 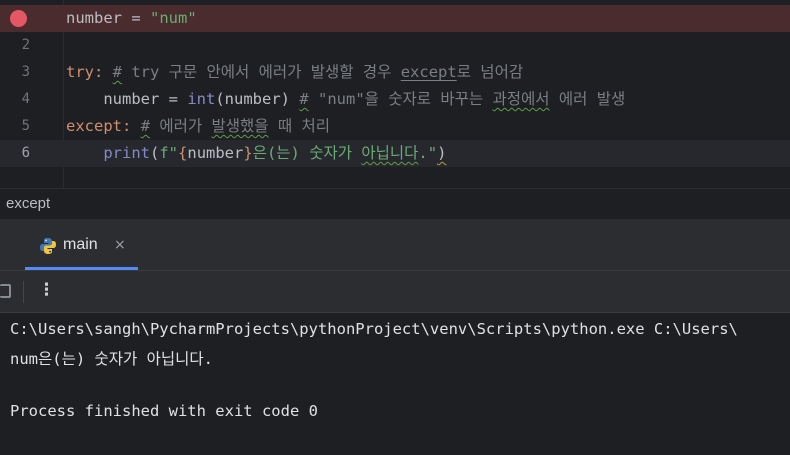 What do you see at coordinates (395, 203) in the screenshot?
I see `breadcrumb: except` at bounding box center [395, 203].